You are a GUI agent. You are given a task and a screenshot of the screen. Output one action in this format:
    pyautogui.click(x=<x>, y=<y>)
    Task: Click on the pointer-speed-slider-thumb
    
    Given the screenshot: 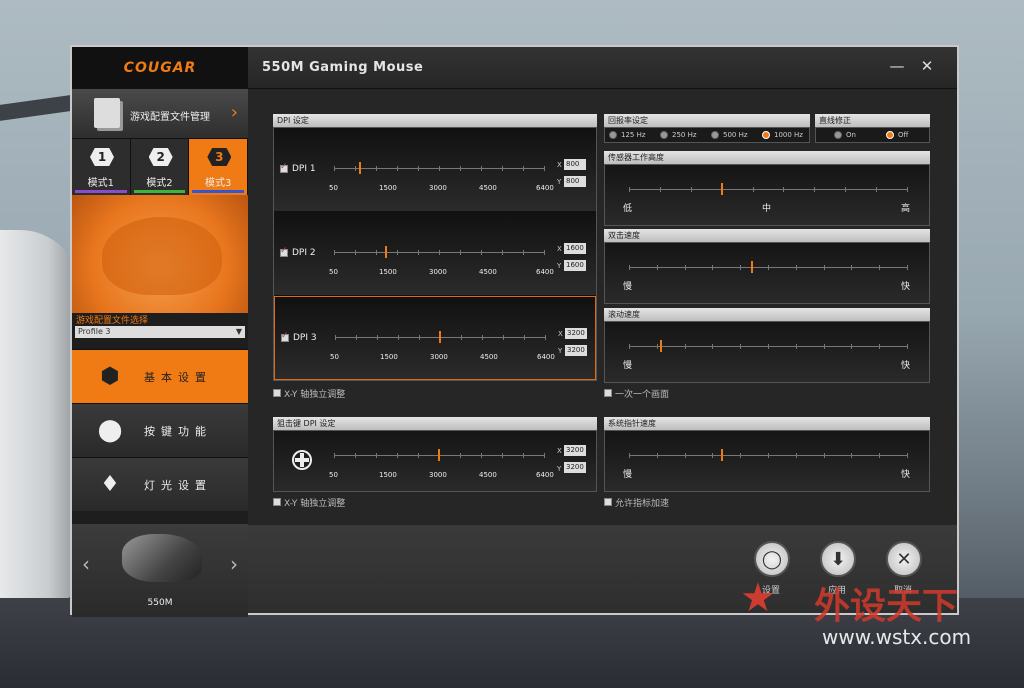 What is the action you would take?
    pyautogui.click(x=721, y=455)
    